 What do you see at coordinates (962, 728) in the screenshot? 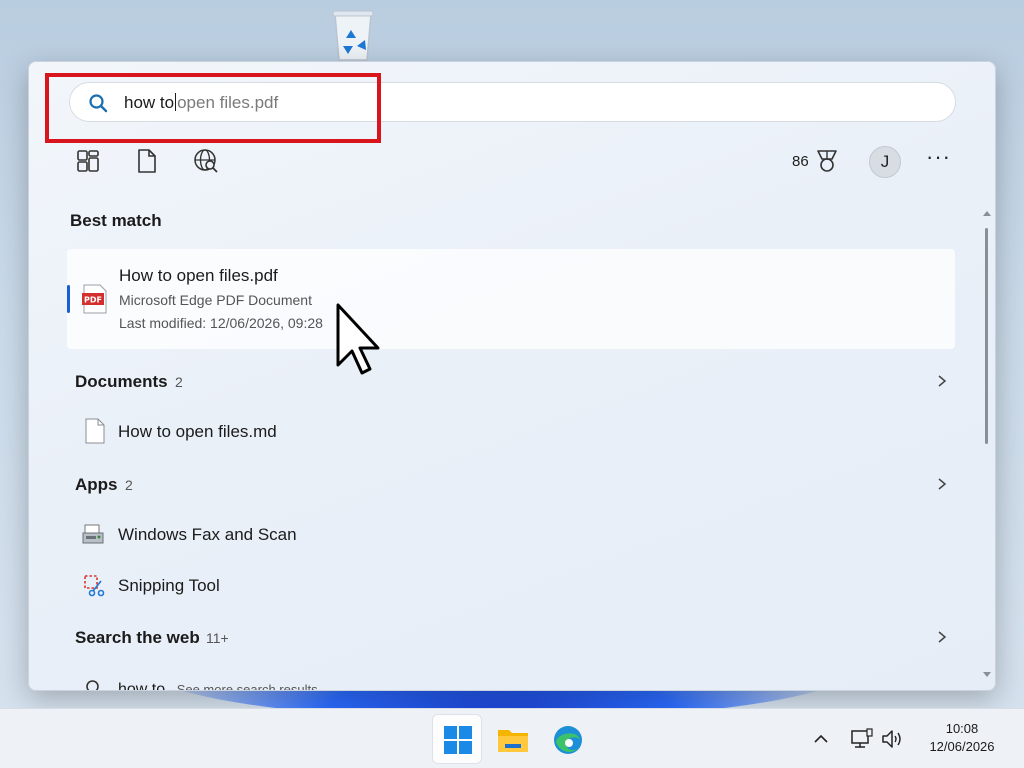
I see `clock-time: 10:08` at bounding box center [962, 728].